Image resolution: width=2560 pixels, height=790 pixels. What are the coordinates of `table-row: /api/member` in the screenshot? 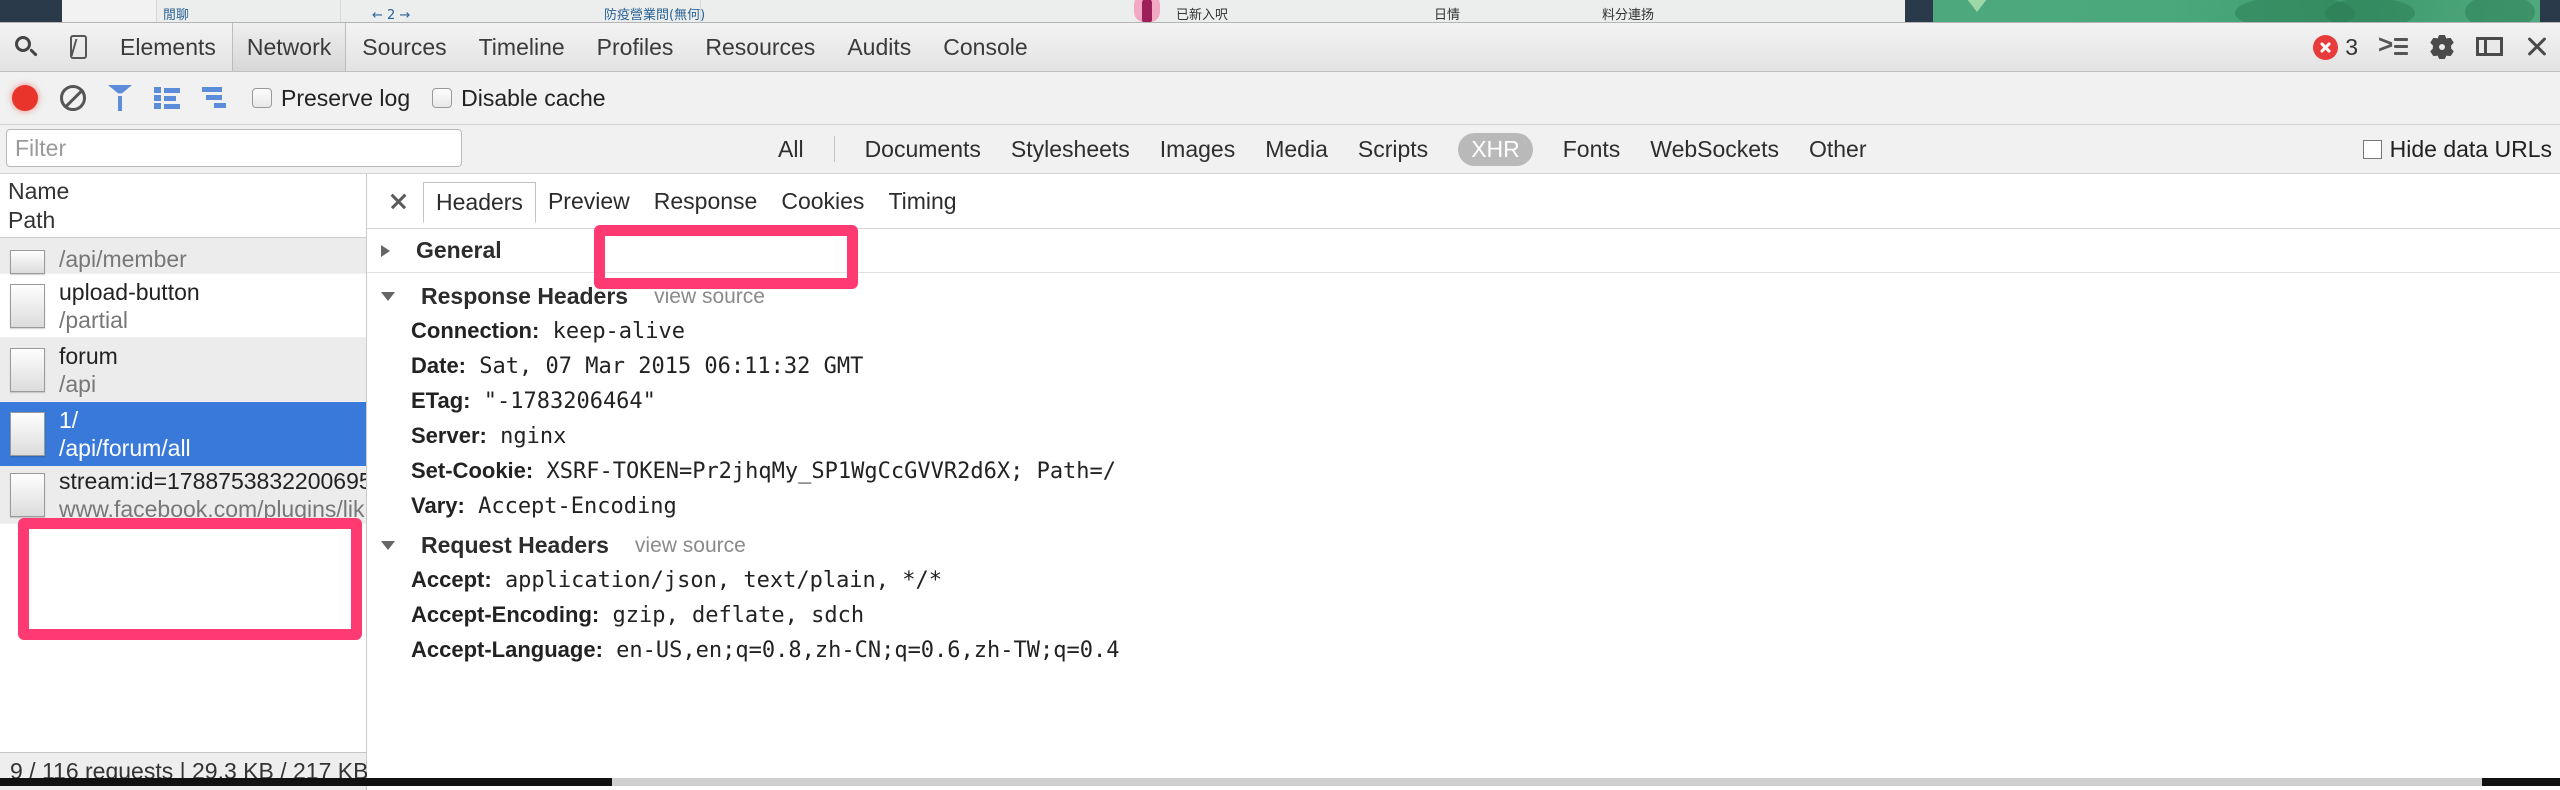 It's located at (183, 256).